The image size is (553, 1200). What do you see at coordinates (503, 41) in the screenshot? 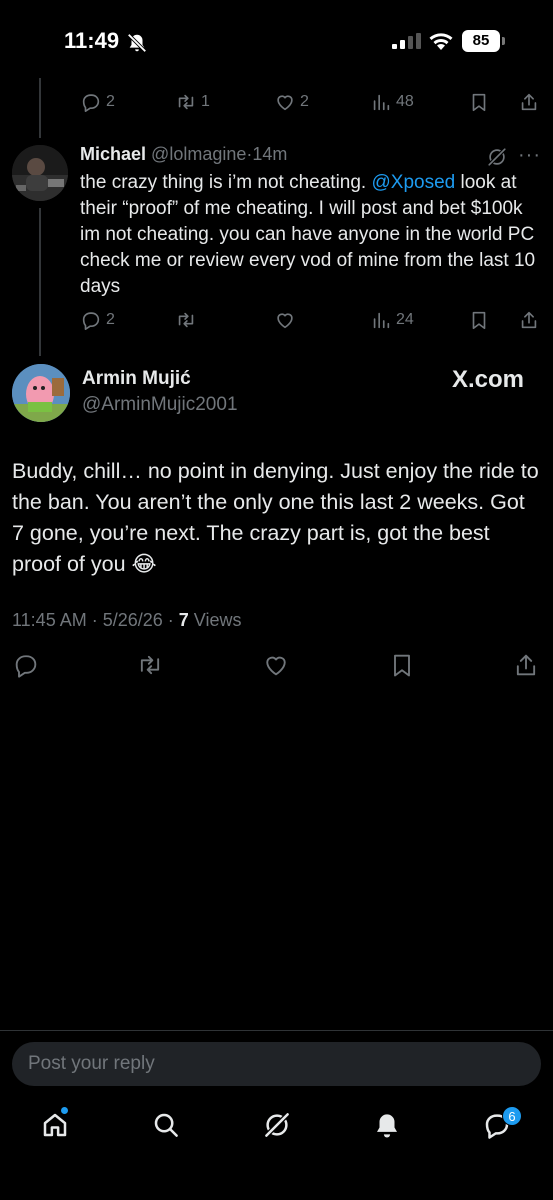
I see `battery-tip` at bounding box center [503, 41].